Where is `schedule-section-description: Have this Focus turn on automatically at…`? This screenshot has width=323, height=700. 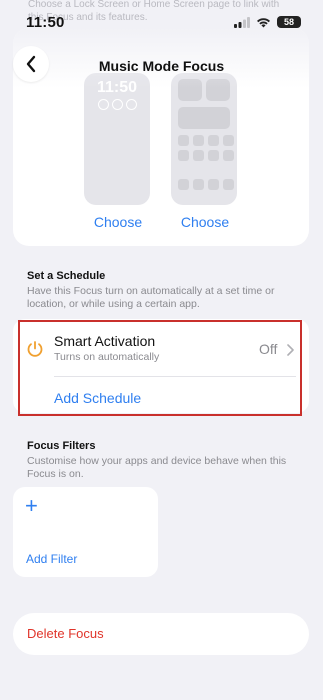 schedule-section-description: Have this Focus turn on automatically at… is located at coordinates (151, 297).